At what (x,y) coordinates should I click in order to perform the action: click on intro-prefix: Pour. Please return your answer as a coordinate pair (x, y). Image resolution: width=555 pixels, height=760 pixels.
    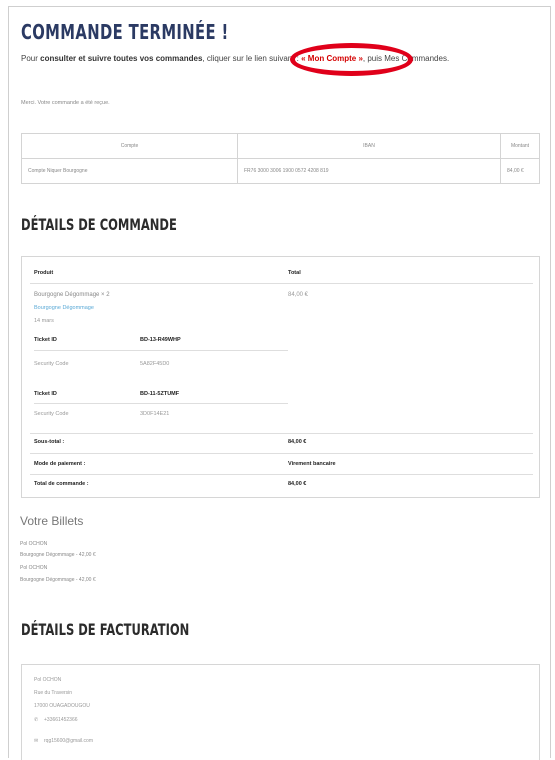
    Looking at the image, I should click on (31, 58).